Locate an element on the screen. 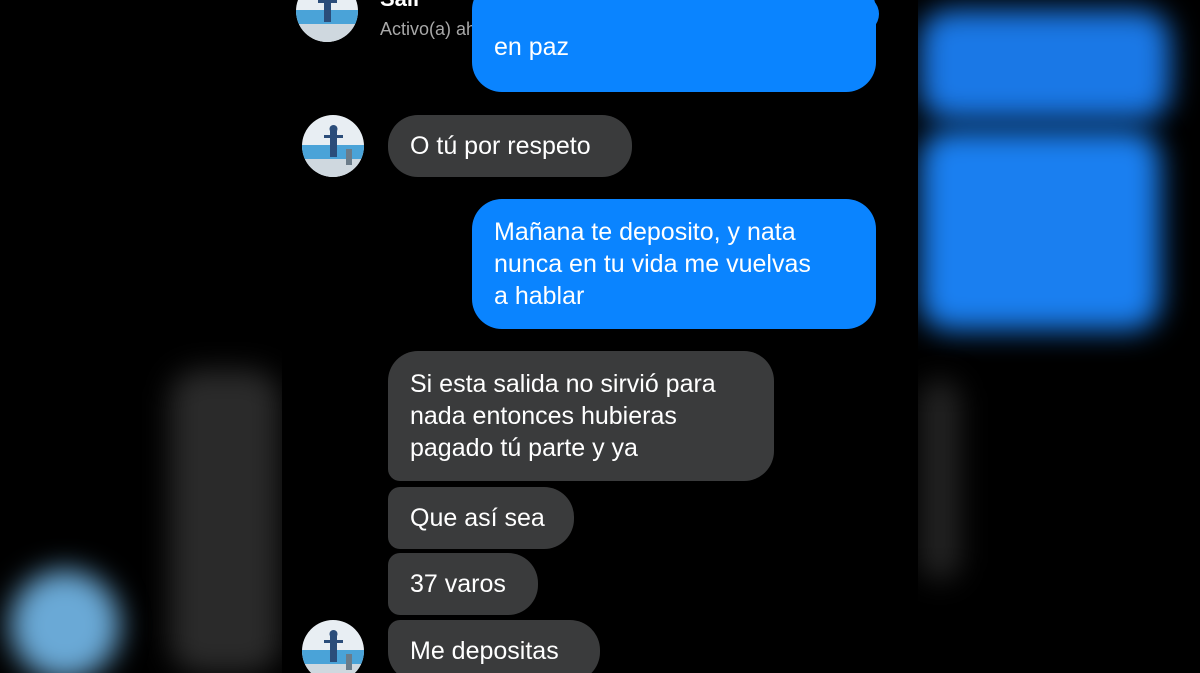 The image size is (1200, 673). message-bubble-outgoing: en paz is located at coordinates (674, 46).